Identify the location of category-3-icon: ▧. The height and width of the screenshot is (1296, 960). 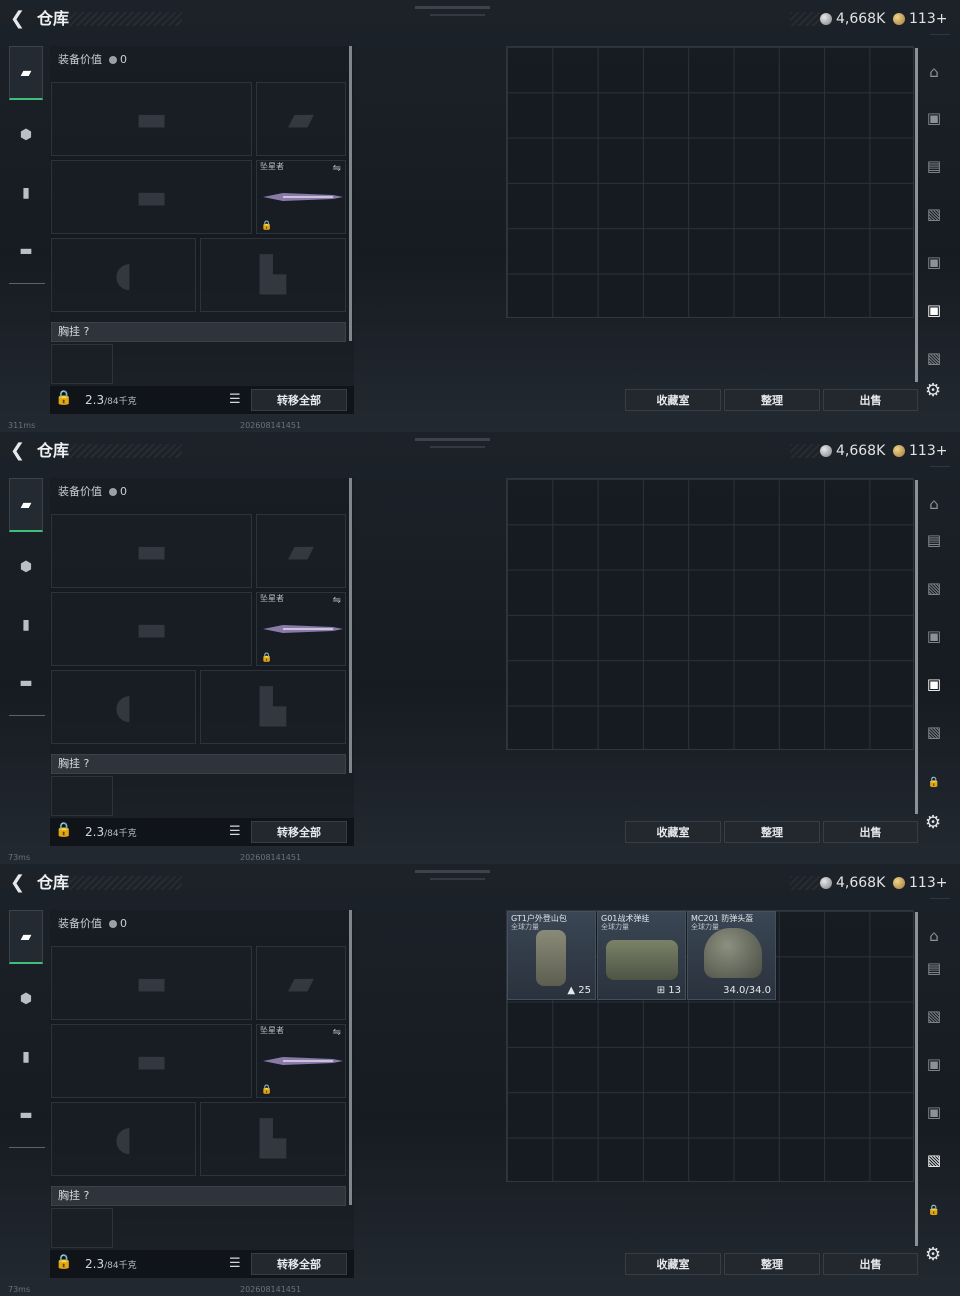
(934, 214).